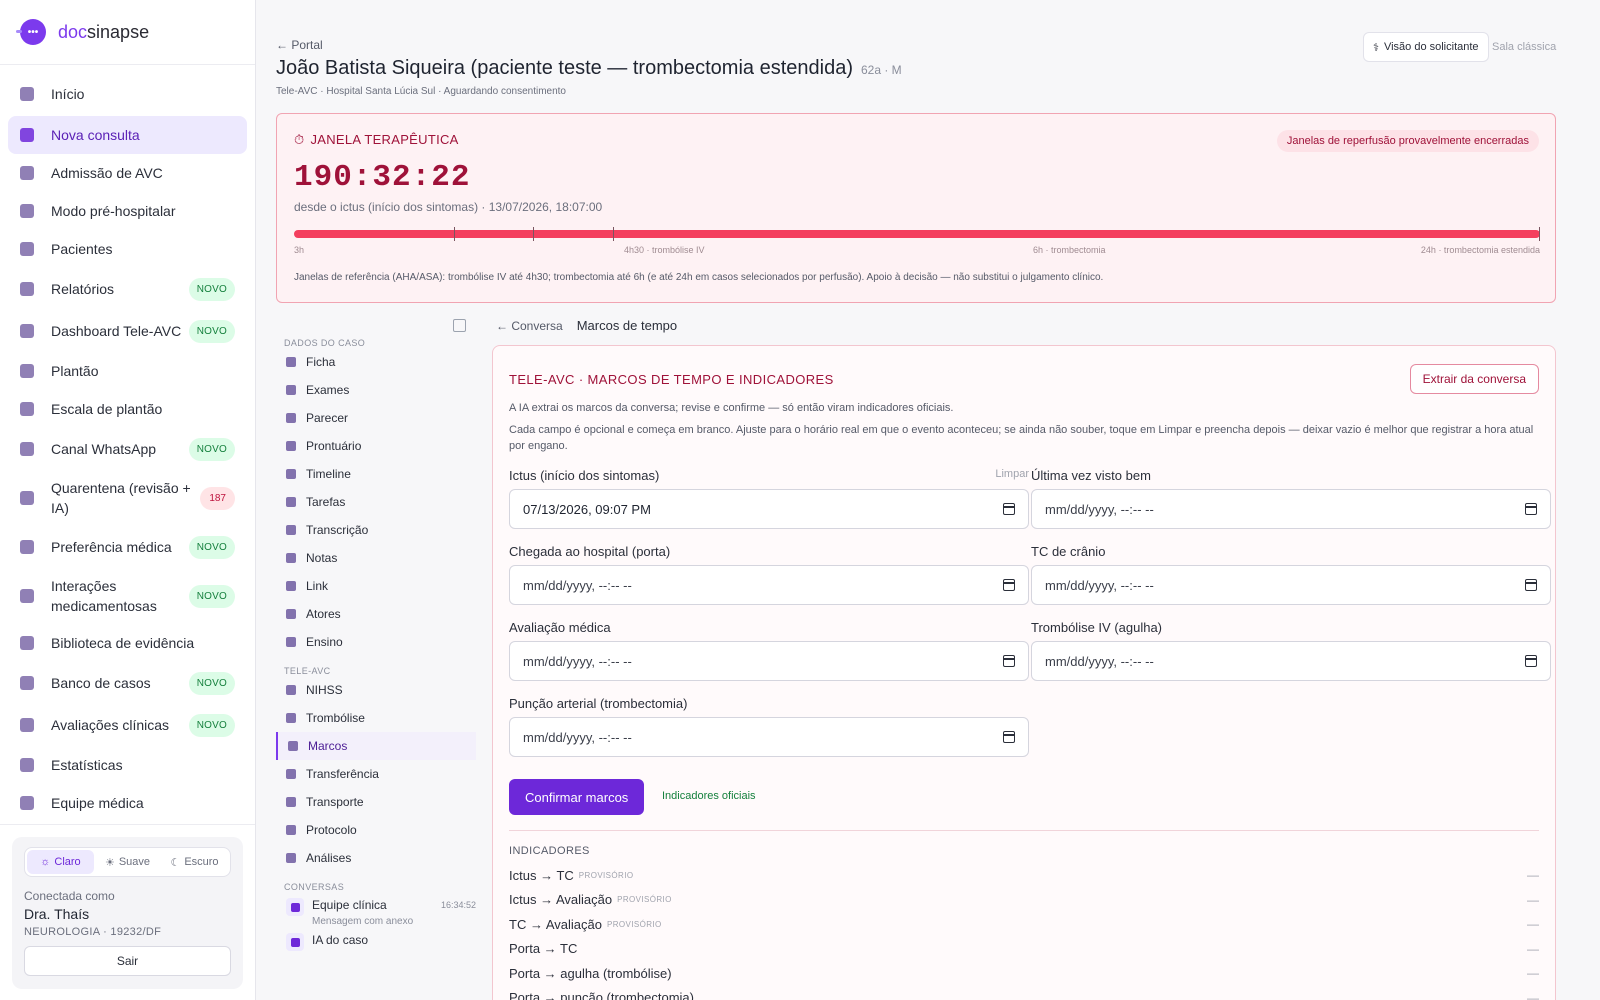 This screenshot has width=1600, height=1000. I want to click on case-nav-transcricao: Transcrição, so click(376, 530).